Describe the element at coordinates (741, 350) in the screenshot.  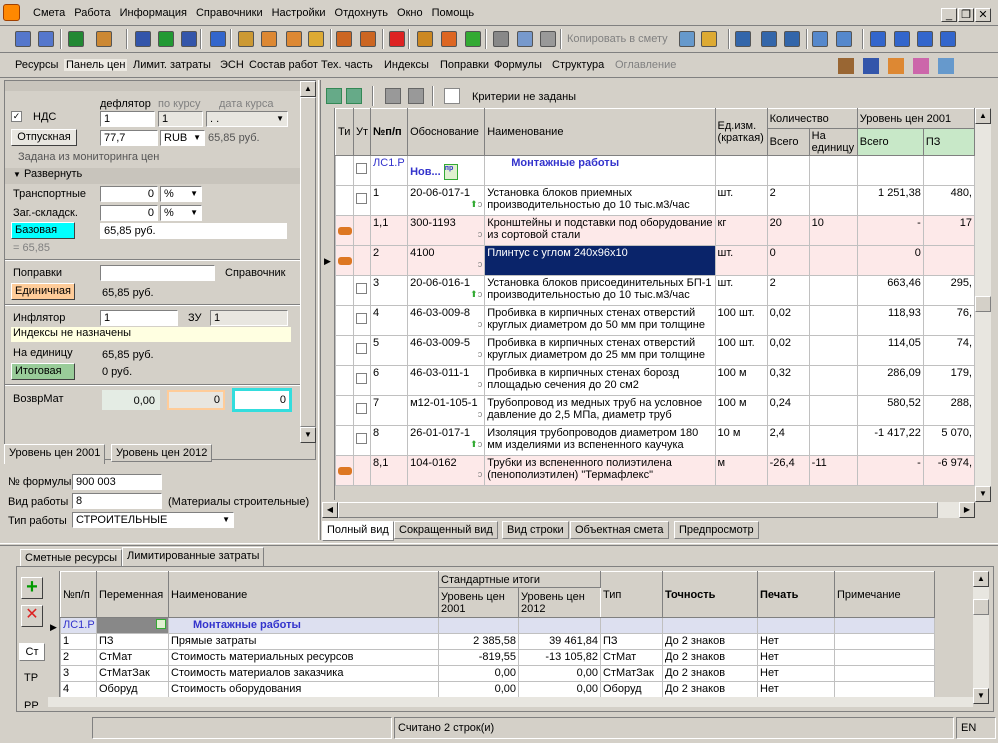
I see `row-unit: 100 шт.` at that location.